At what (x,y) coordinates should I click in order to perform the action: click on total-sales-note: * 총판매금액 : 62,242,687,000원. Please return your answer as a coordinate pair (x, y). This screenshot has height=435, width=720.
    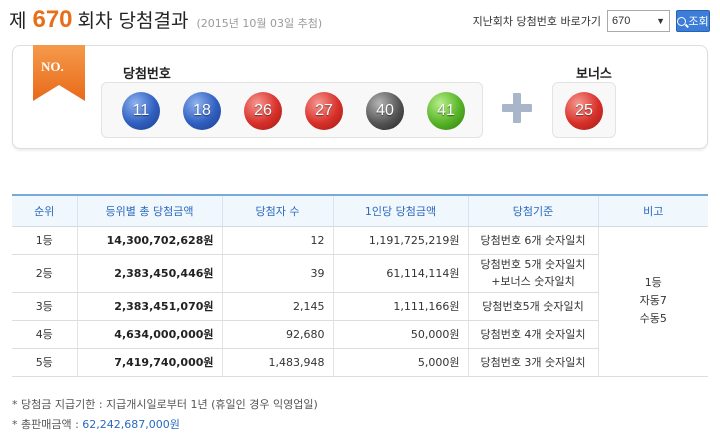
    Looking at the image, I should click on (96, 424).